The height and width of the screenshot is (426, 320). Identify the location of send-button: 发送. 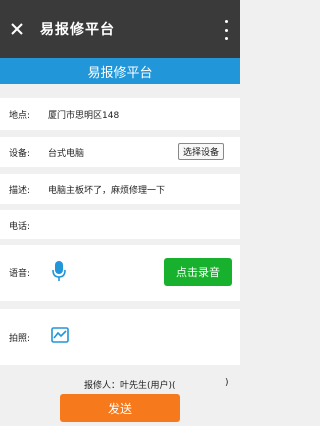
(120, 408).